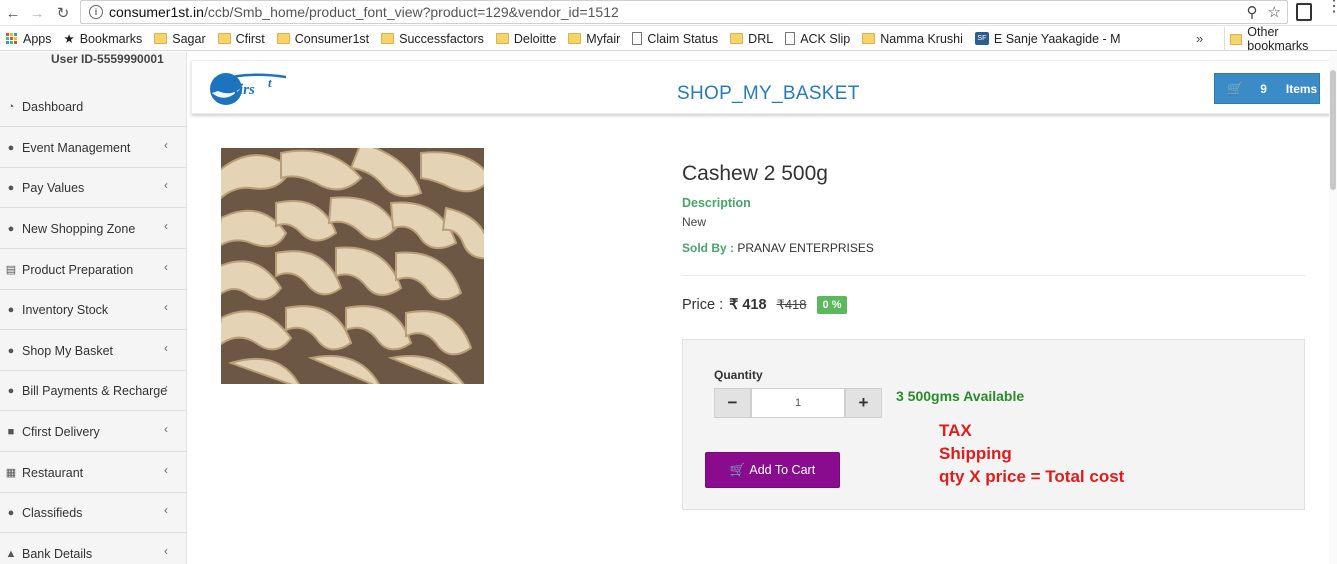  Describe the element at coordinates (1048, 39) in the screenshot. I see `bookmark-e-sanje: SF E Sanje Yaakagide - M` at that location.